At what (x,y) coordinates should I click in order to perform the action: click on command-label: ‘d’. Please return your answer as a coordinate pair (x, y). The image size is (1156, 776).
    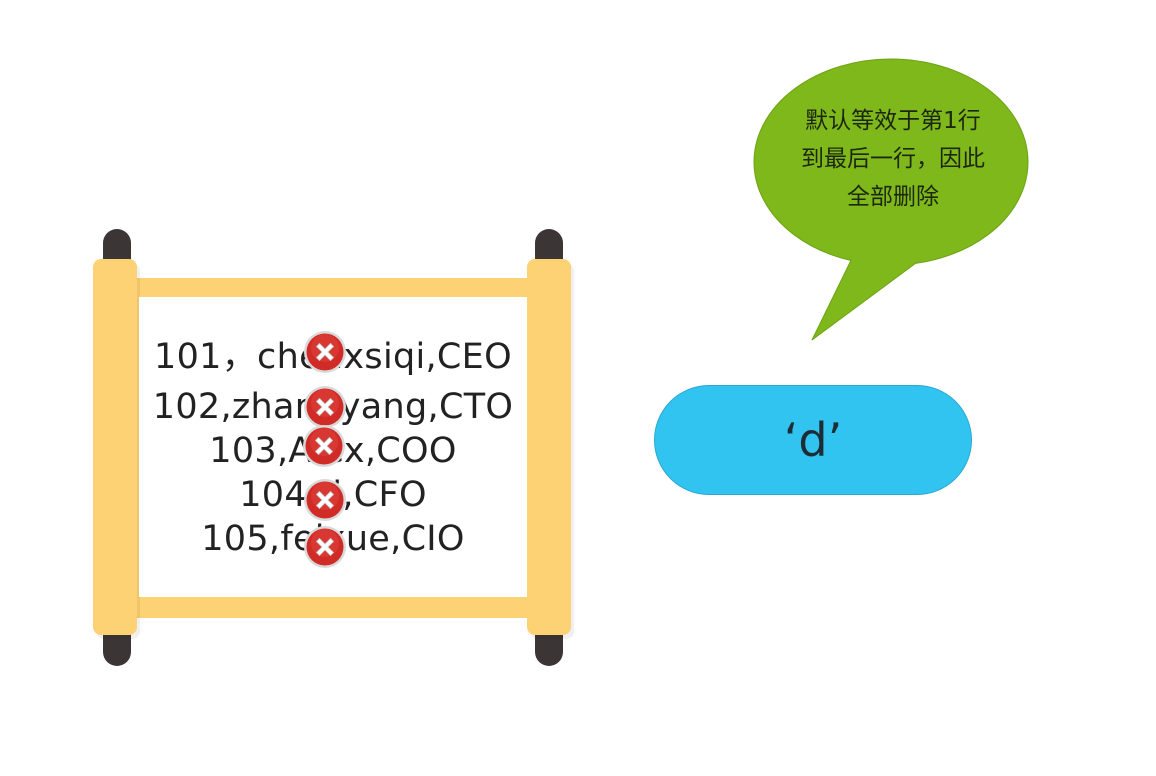
    Looking at the image, I should click on (813, 440).